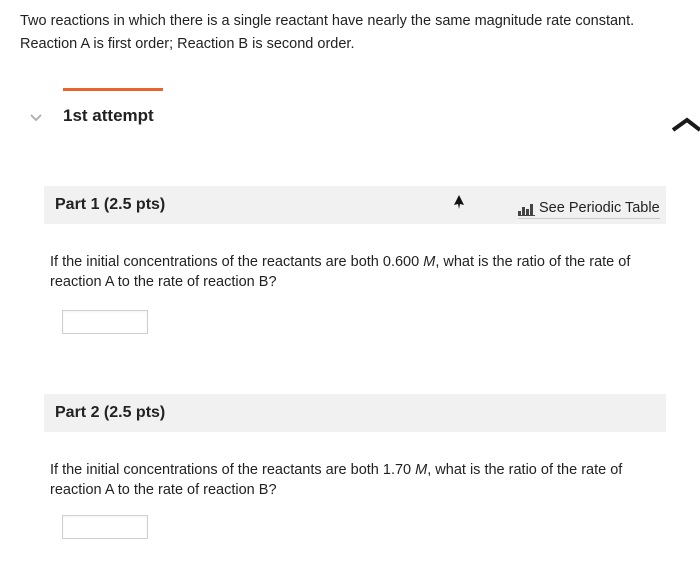 Image resolution: width=700 pixels, height=561 pixels. I want to click on see-periodic-table-link: See Periodic Table, so click(589, 208).